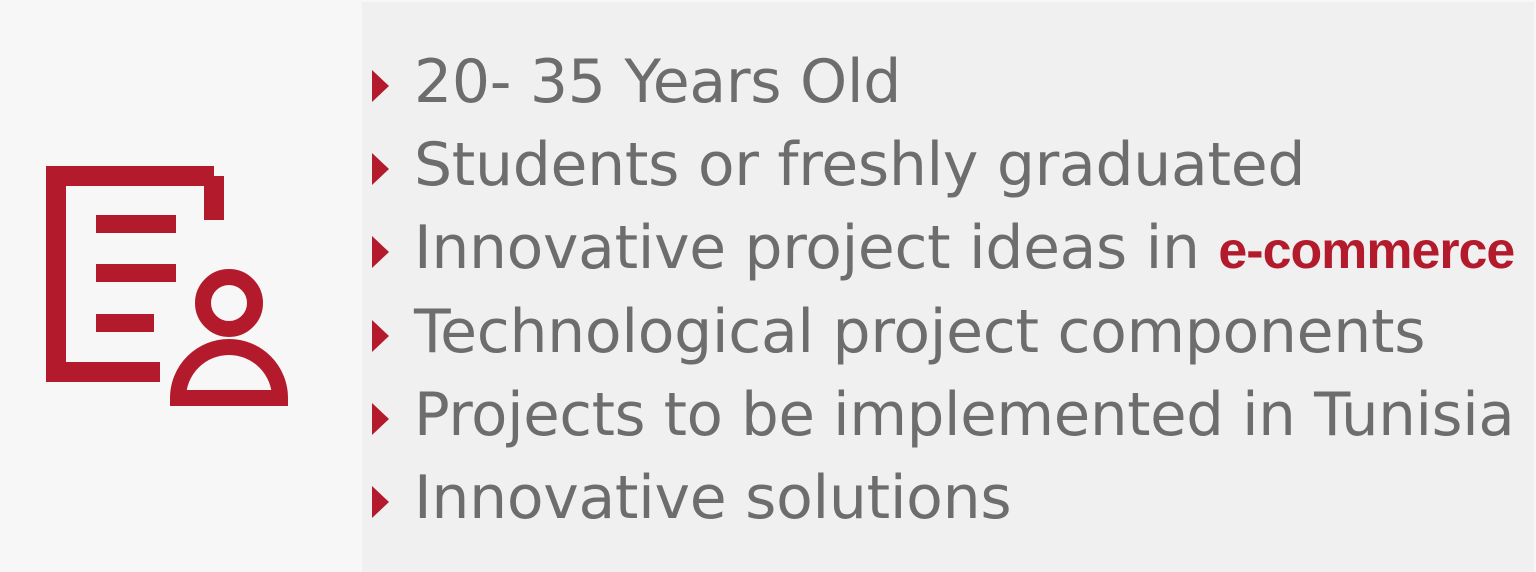 This screenshot has width=1536, height=572. I want to click on criteria-item-students: Students or freshly graduated, so click(948, 165).